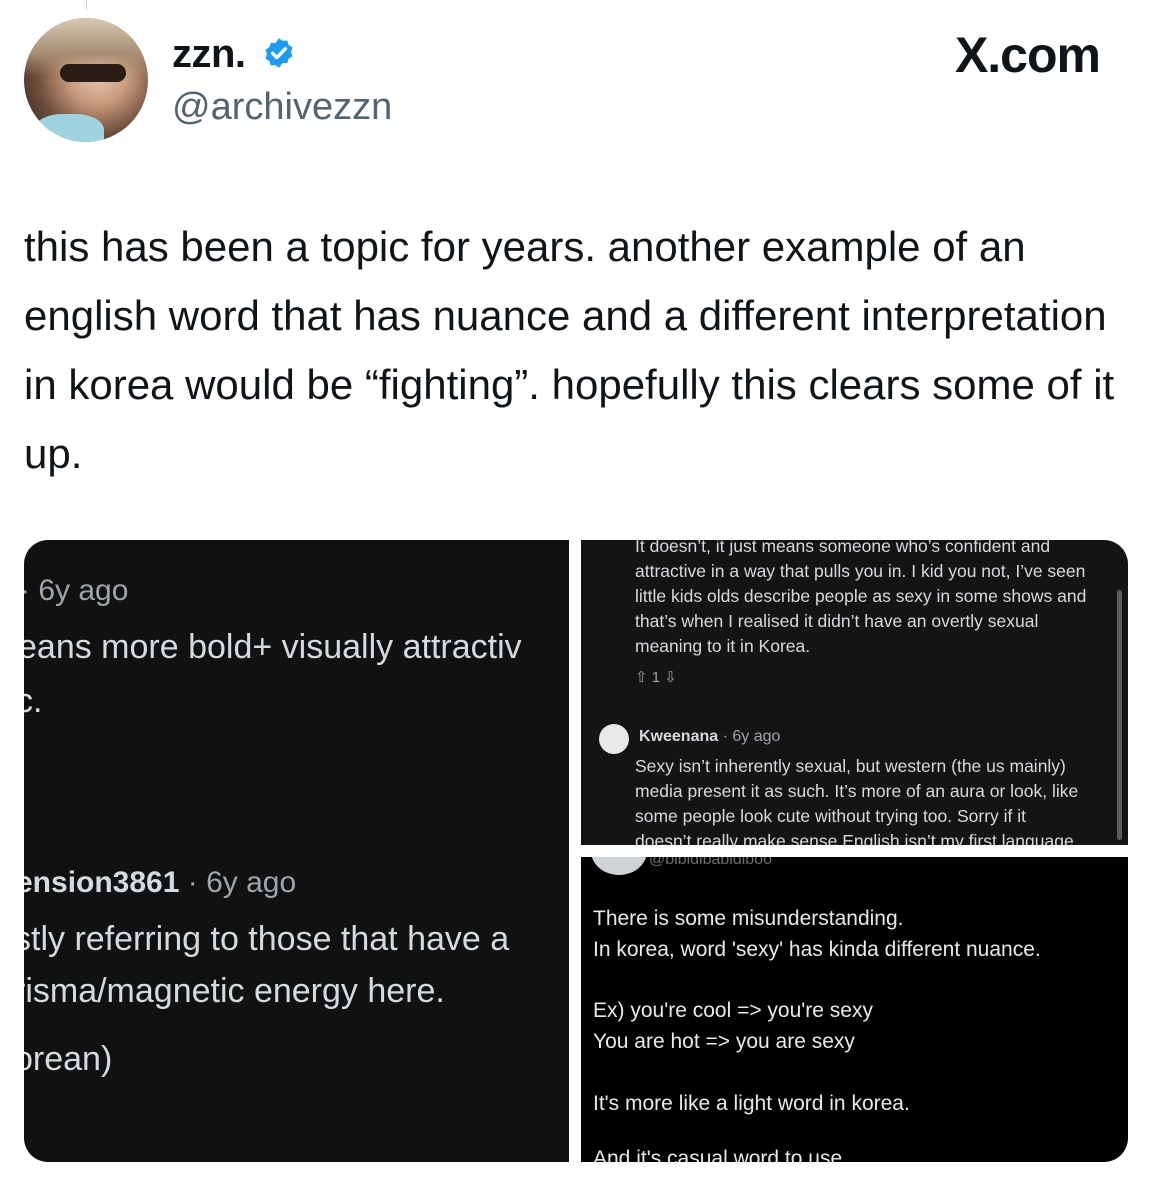 This screenshot has height=1200, width=1152. What do you see at coordinates (1027, 55) in the screenshot?
I see `brand-logo: X.com` at bounding box center [1027, 55].